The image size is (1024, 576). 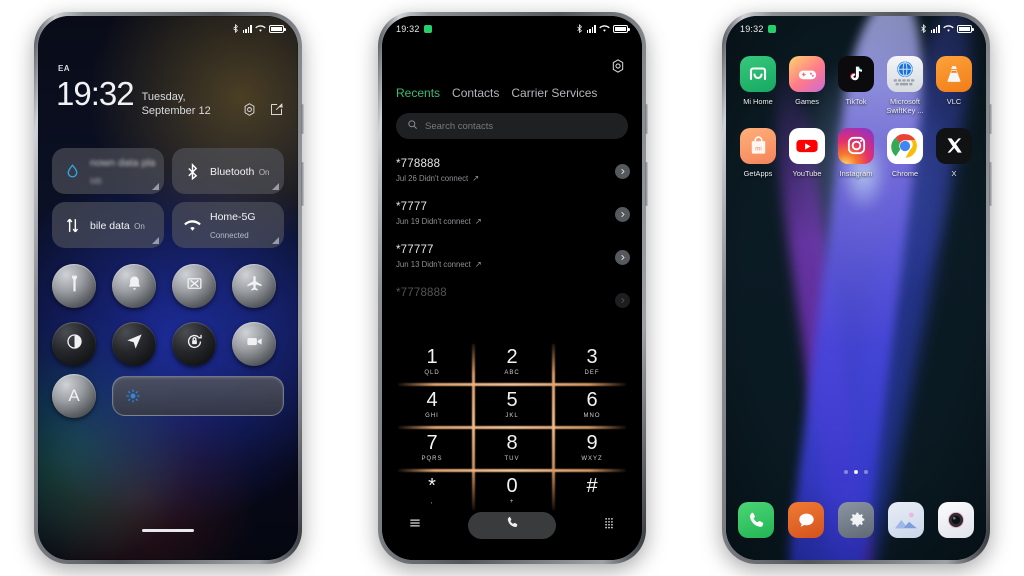 I want to click on data-drop-icon, so click(x=72, y=171).